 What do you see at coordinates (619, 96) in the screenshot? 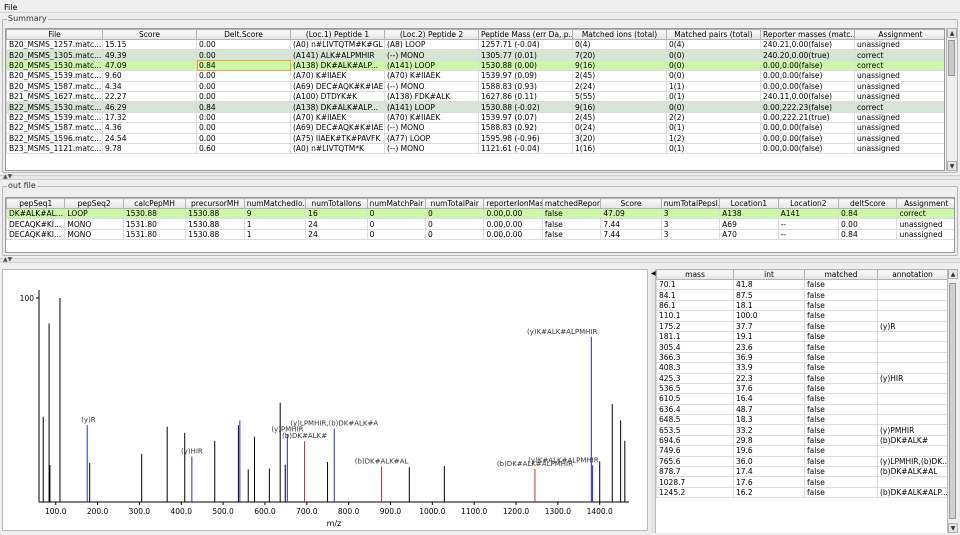
I see `table-cell: 5(55)` at bounding box center [619, 96].